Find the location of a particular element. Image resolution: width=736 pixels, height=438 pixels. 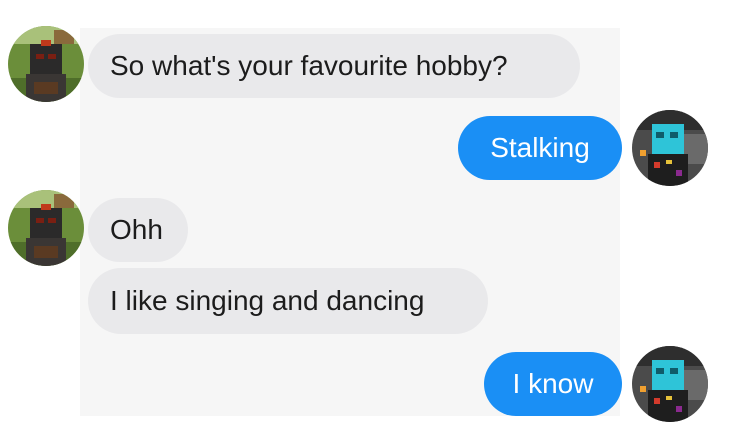

message-text: I know is located at coordinates (553, 383).